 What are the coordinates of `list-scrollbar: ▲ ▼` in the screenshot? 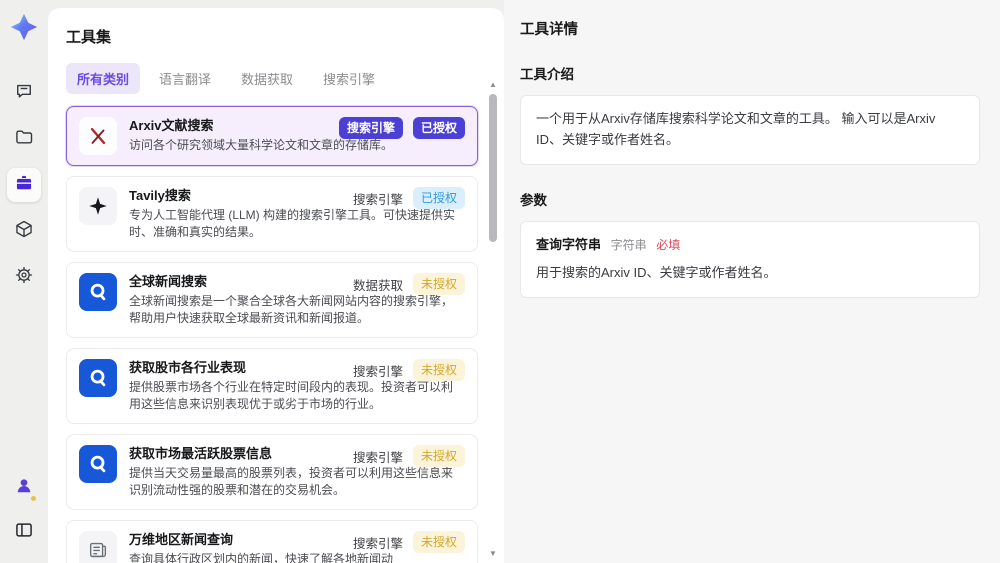 It's located at (493, 319).